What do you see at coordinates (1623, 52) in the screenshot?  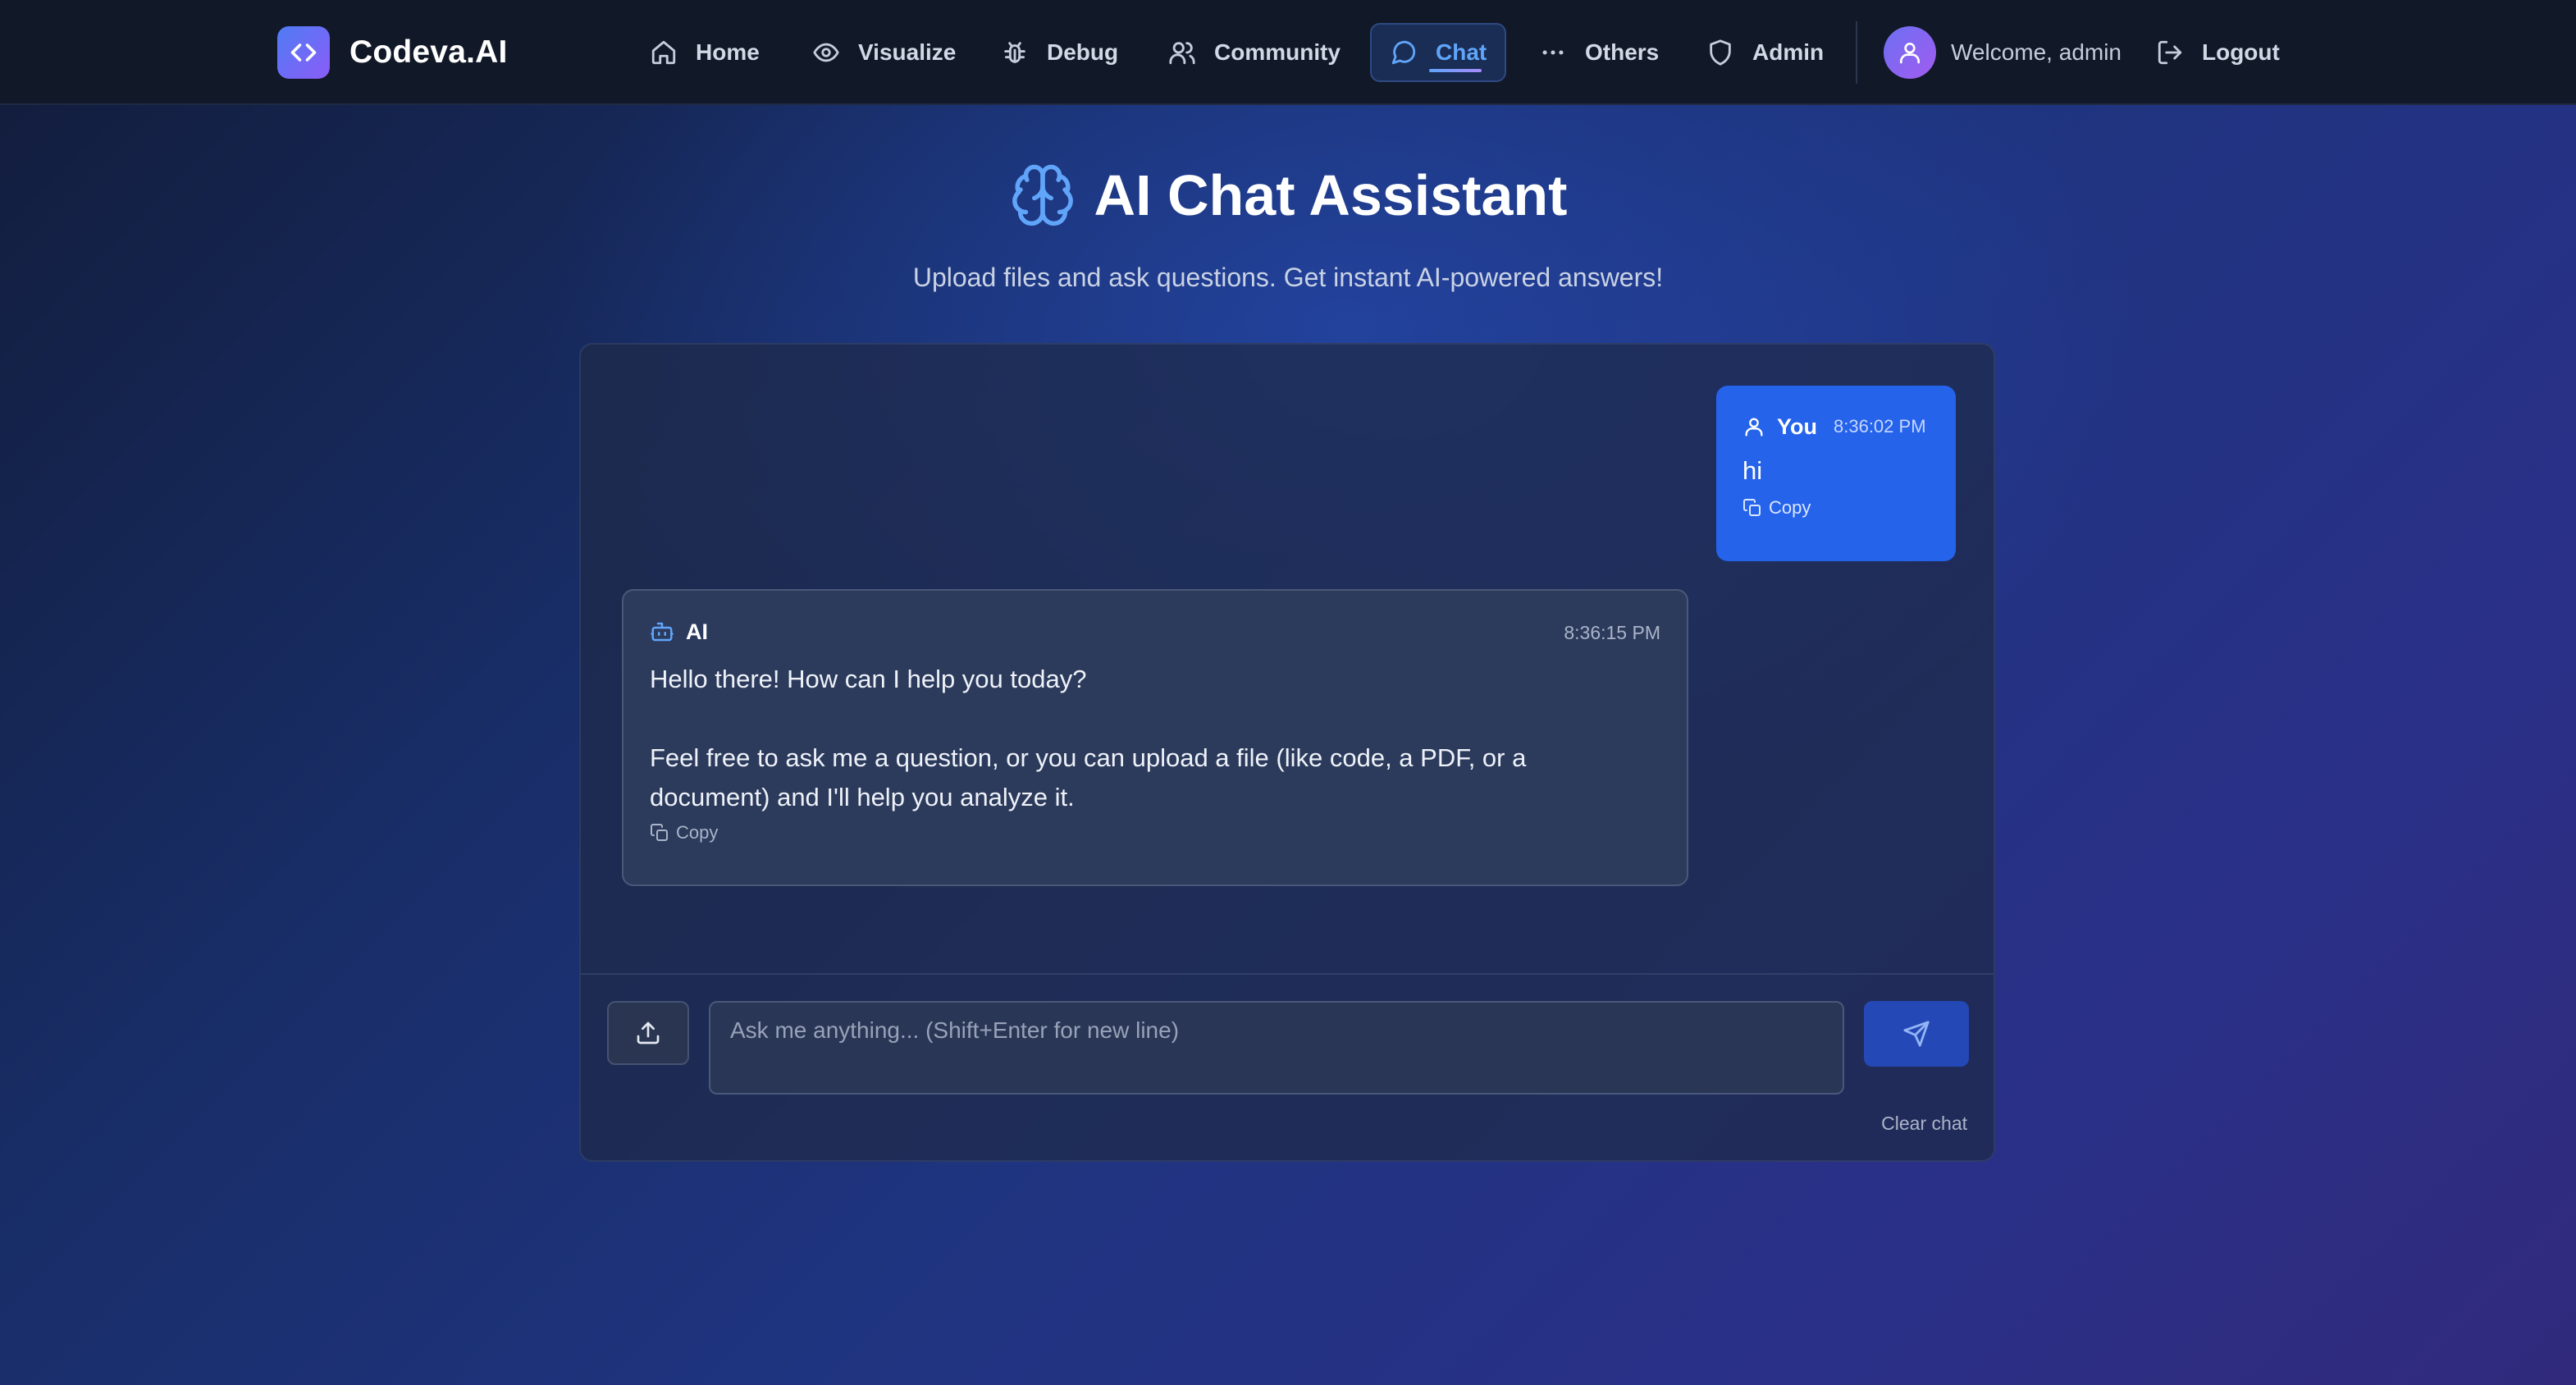 I see `nav-item-label: Others` at bounding box center [1623, 52].